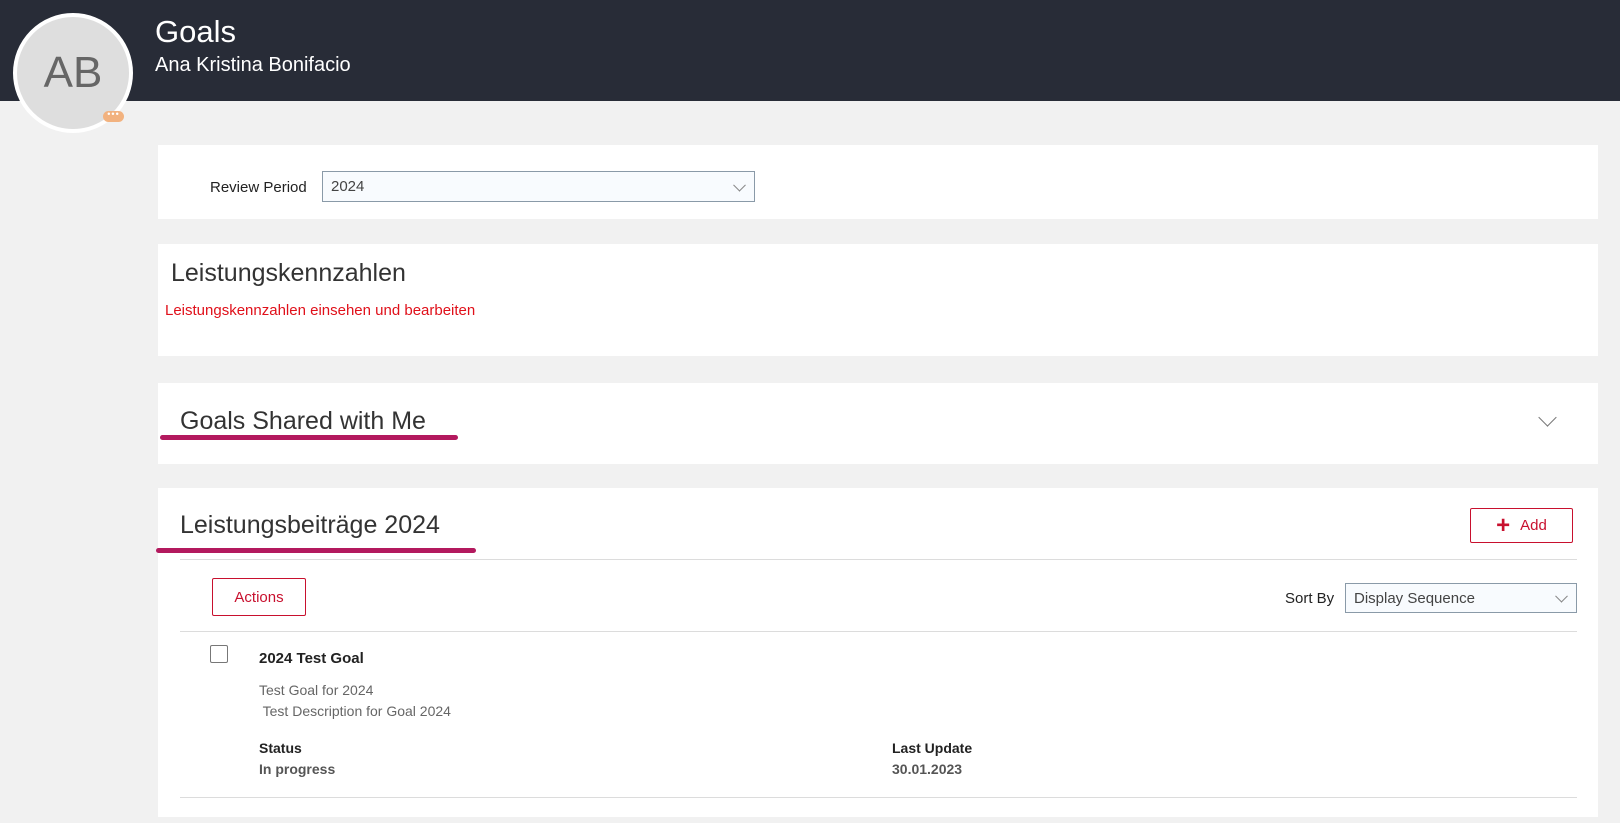 This screenshot has width=1620, height=823. I want to click on review-period-value: 2024, so click(348, 186).